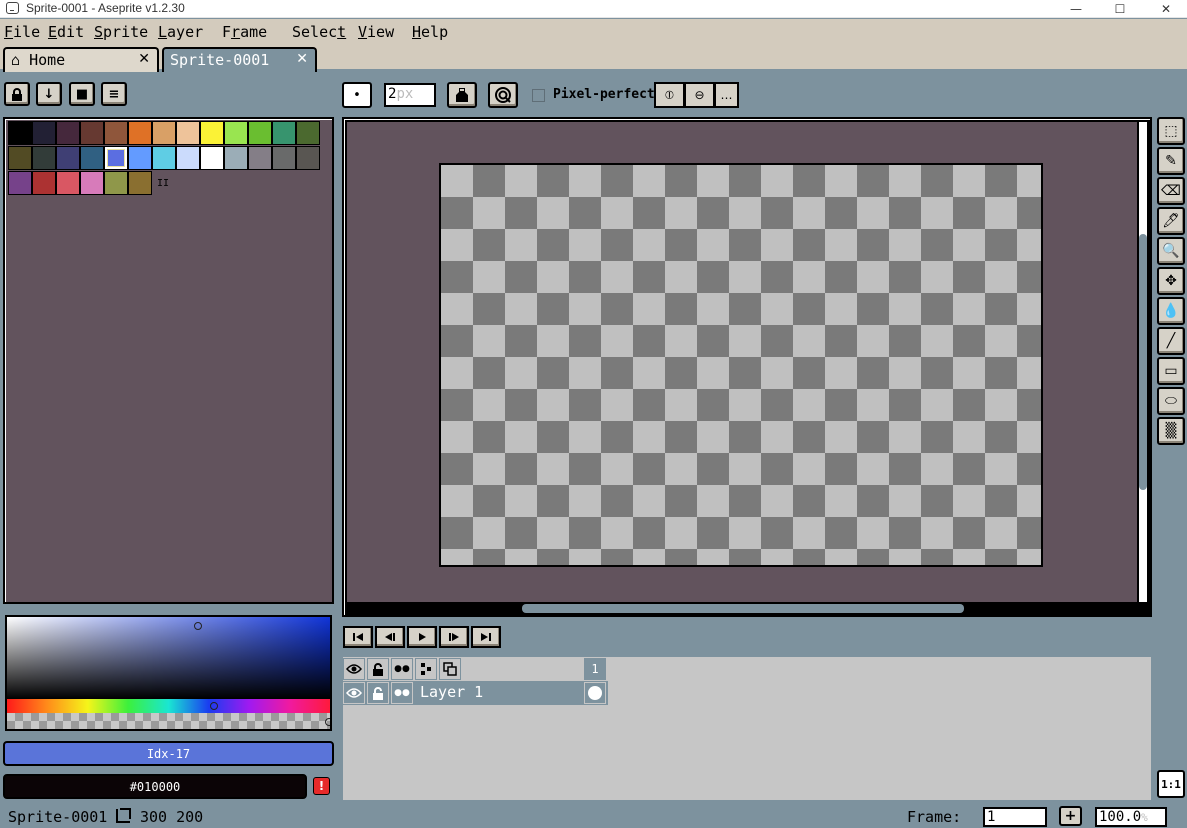 Image resolution: width=1187 pixels, height=828 pixels. I want to click on next-frame-icon, so click(454, 637).